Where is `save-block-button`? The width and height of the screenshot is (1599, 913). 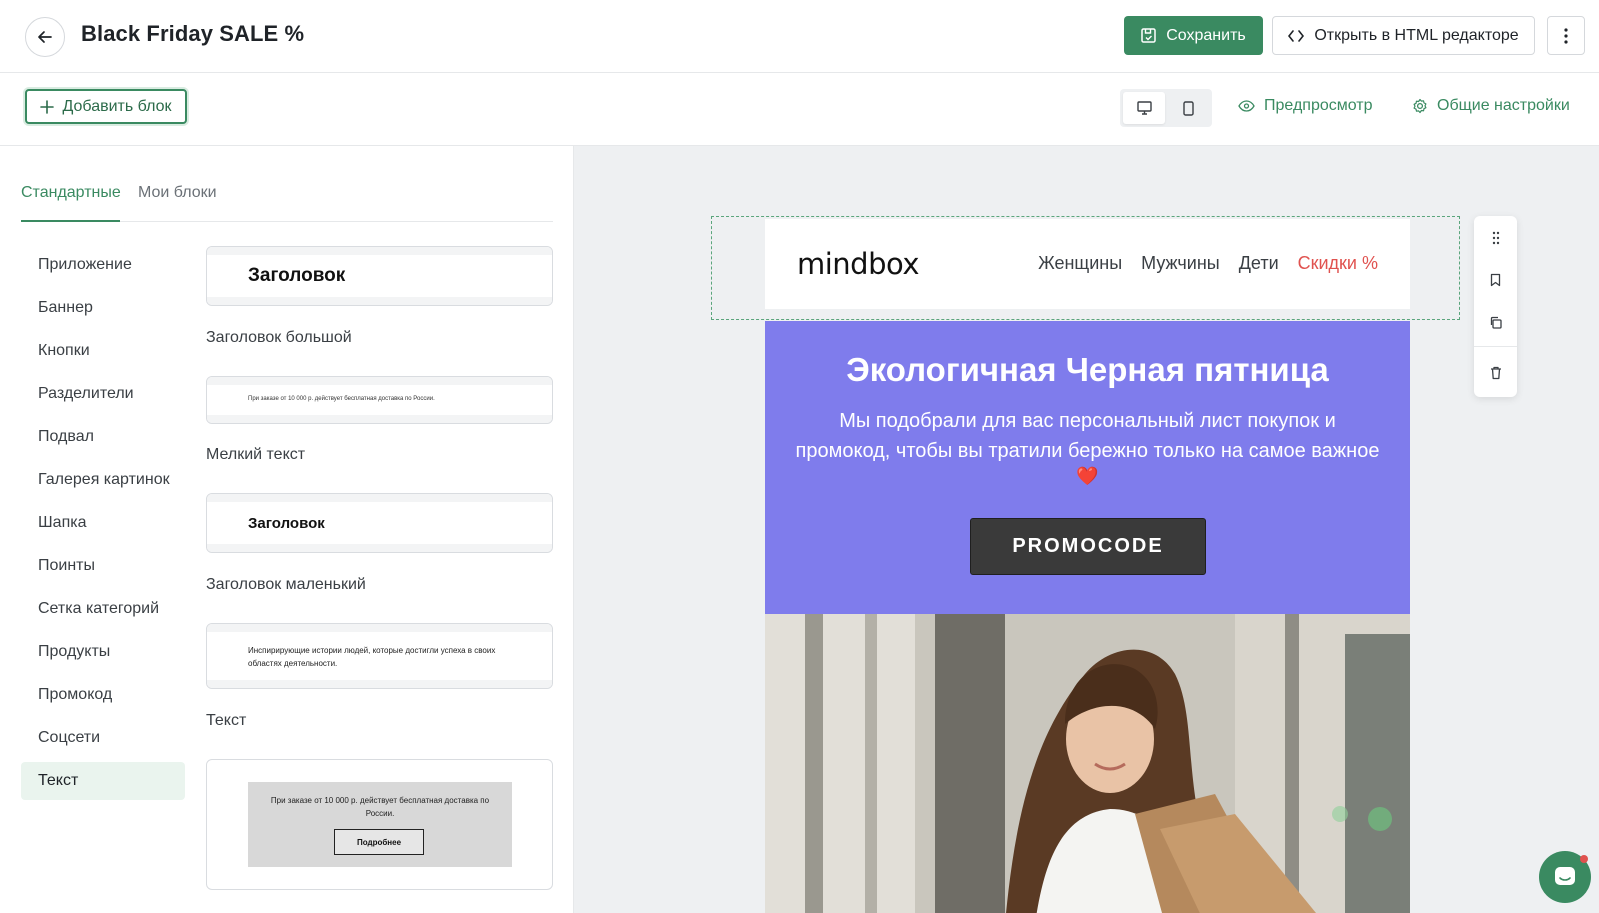 save-block-button is located at coordinates (1495, 280).